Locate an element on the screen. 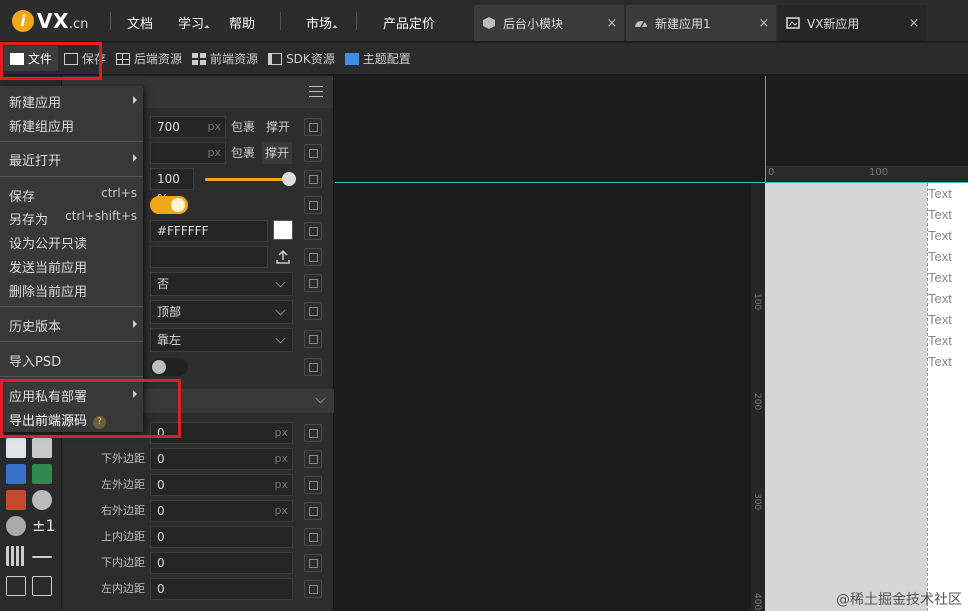 The height and width of the screenshot is (611, 968). menu-history: 历史版本 is located at coordinates (35, 325).